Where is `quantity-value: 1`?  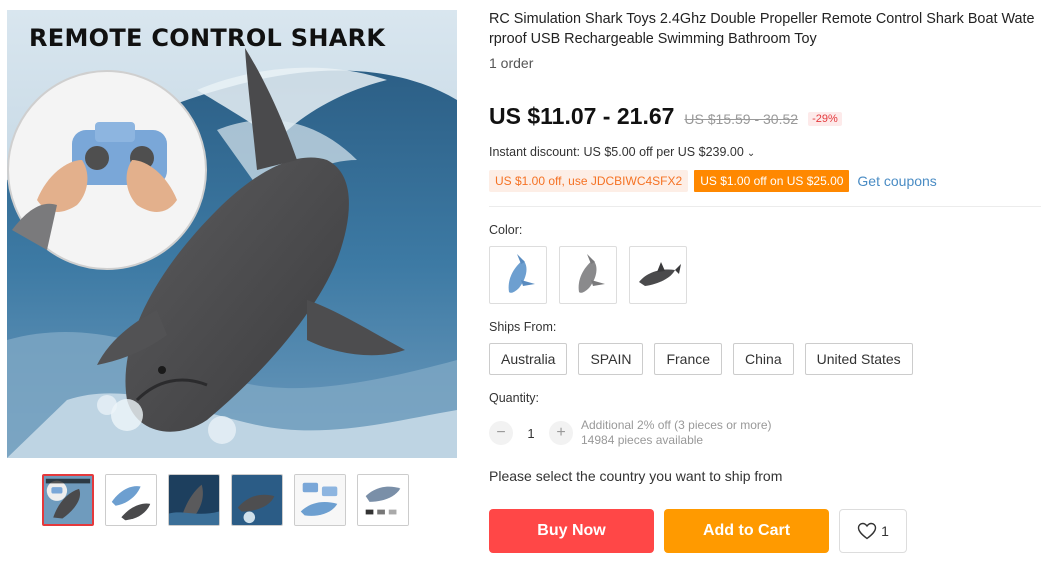
quantity-value: 1 is located at coordinates (531, 433).